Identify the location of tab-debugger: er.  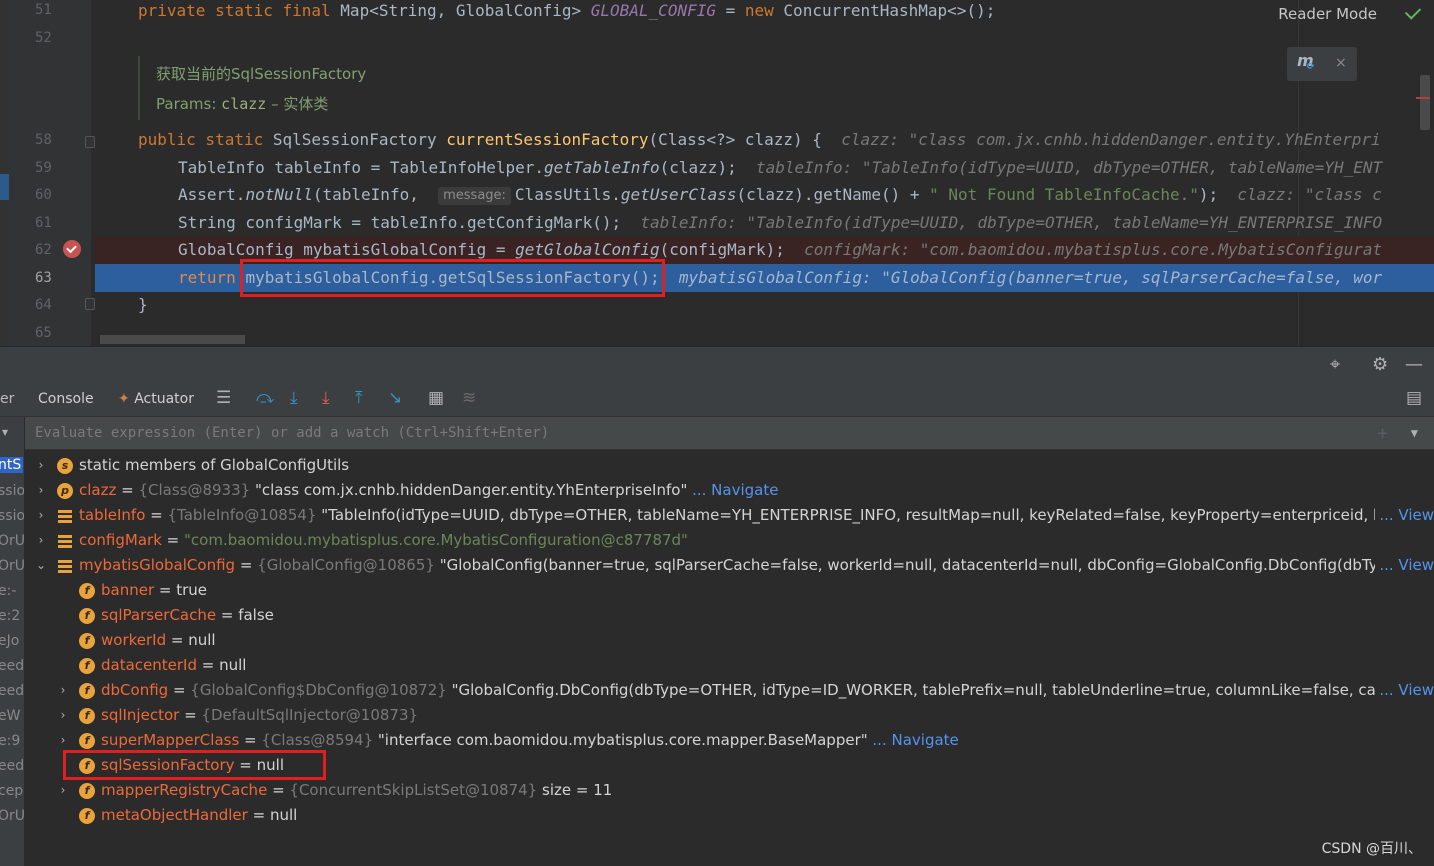
(7, 399).